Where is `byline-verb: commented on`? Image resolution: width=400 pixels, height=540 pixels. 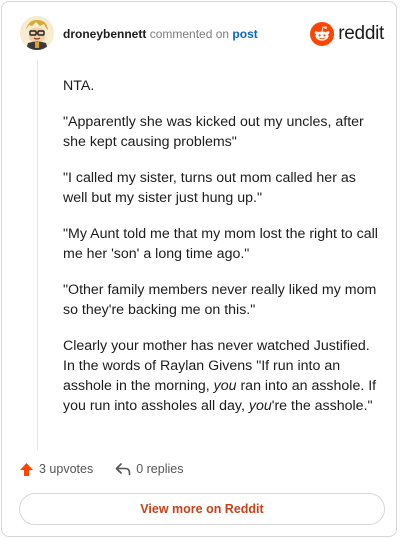 byline-verb: commented on is located at coordinates (189, 34).